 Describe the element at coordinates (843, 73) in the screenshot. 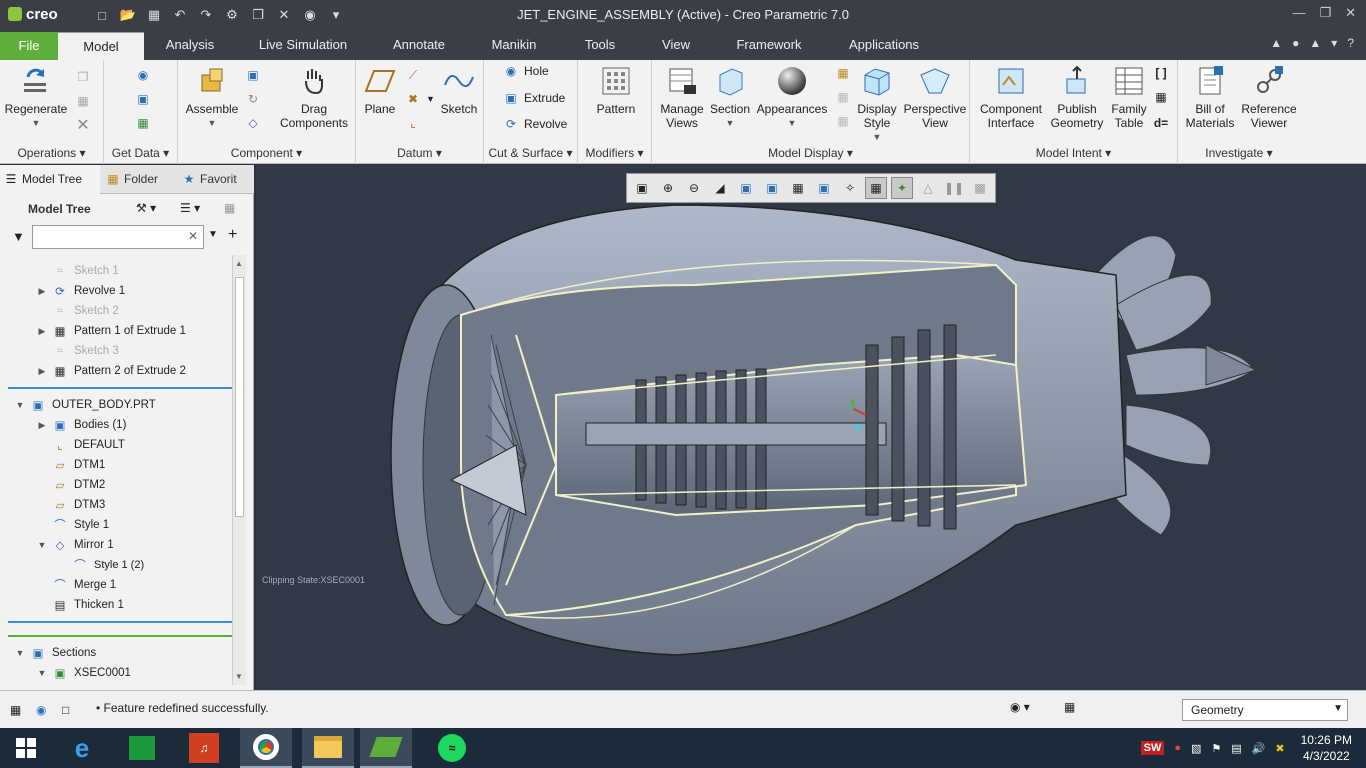

I see `view-manager-small-button: ▦` at that location.